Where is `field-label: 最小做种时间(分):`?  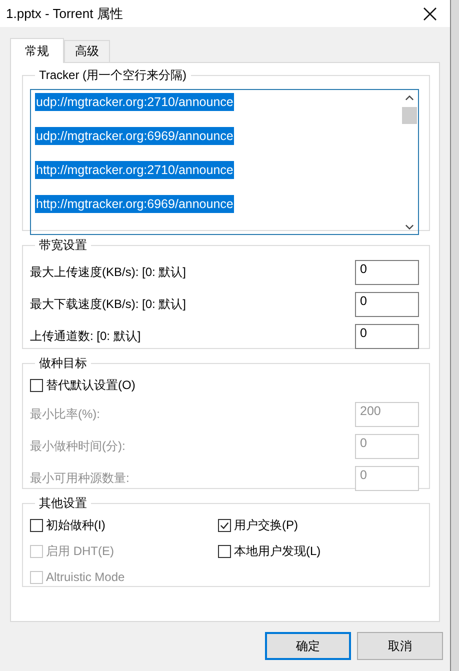
field-label: 最小做种时间(分): is located at coordinates (78, 446).